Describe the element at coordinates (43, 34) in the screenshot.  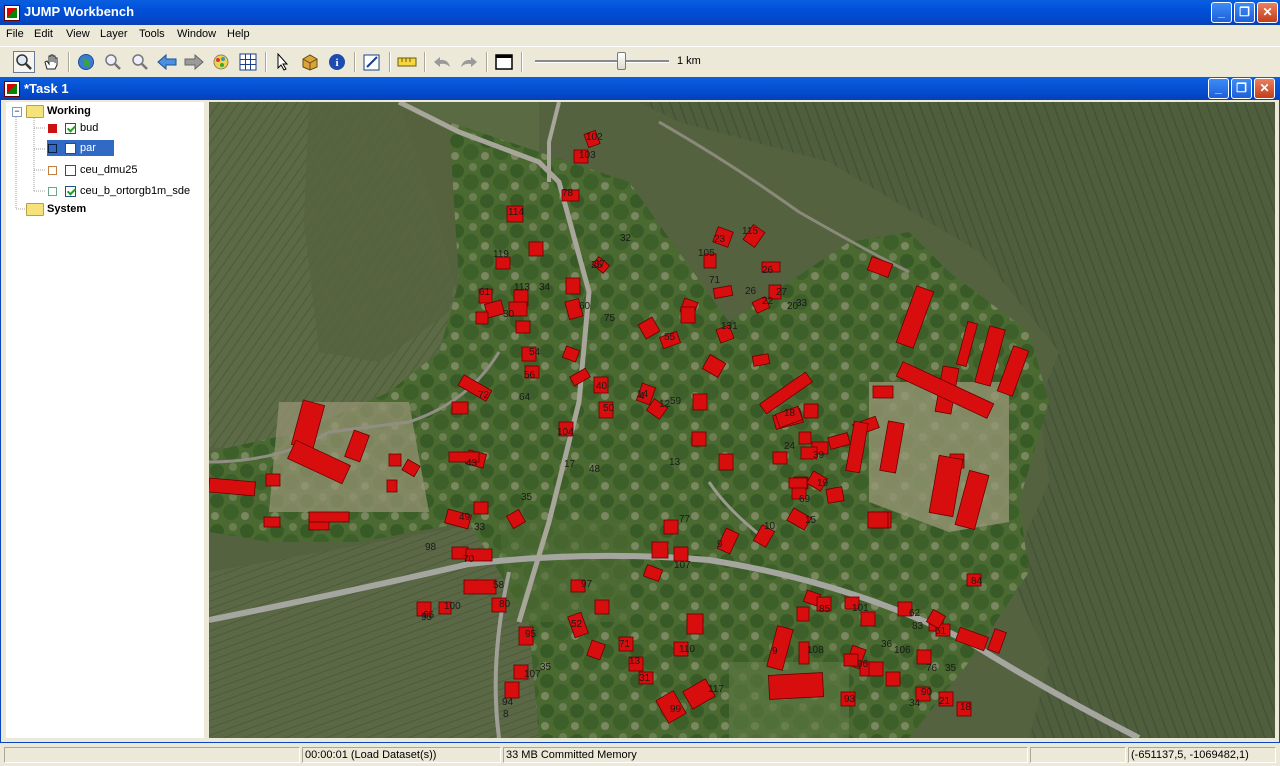
I see `menu-edit: Edit` at that location.